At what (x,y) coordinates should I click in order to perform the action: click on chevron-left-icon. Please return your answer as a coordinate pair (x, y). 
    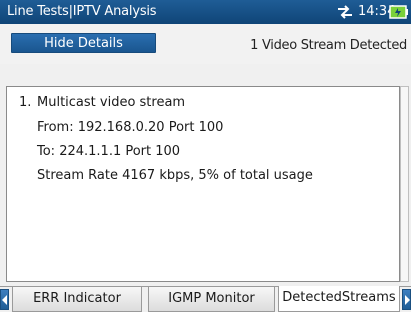
    Looking at the image, I should click on (4, 300).